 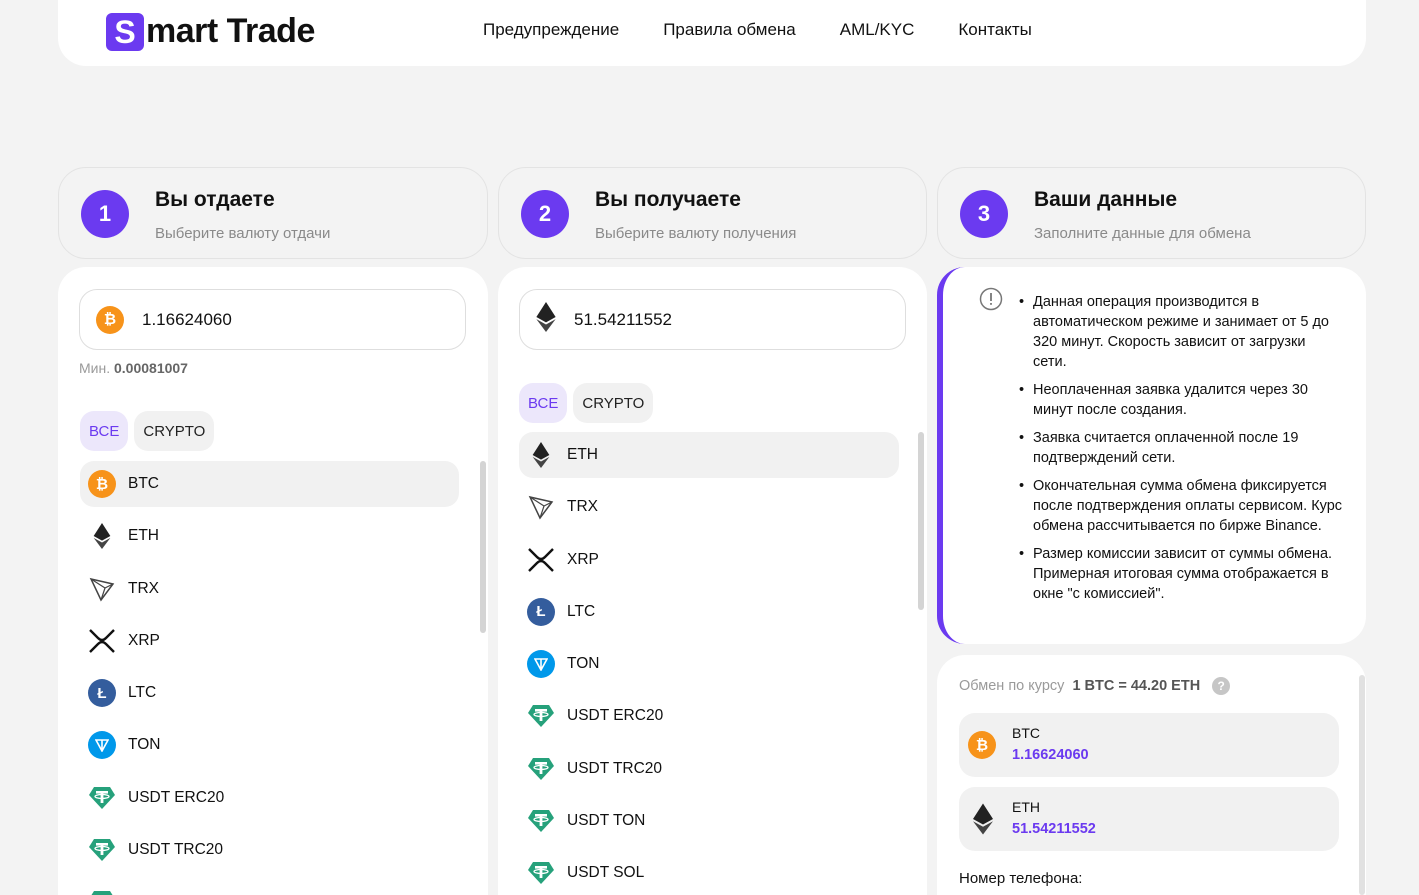 I want to click on exchange-rate: Обмен по курсу 1 BTC = 44.20 ETH ?, so click(x=1095, y=686).